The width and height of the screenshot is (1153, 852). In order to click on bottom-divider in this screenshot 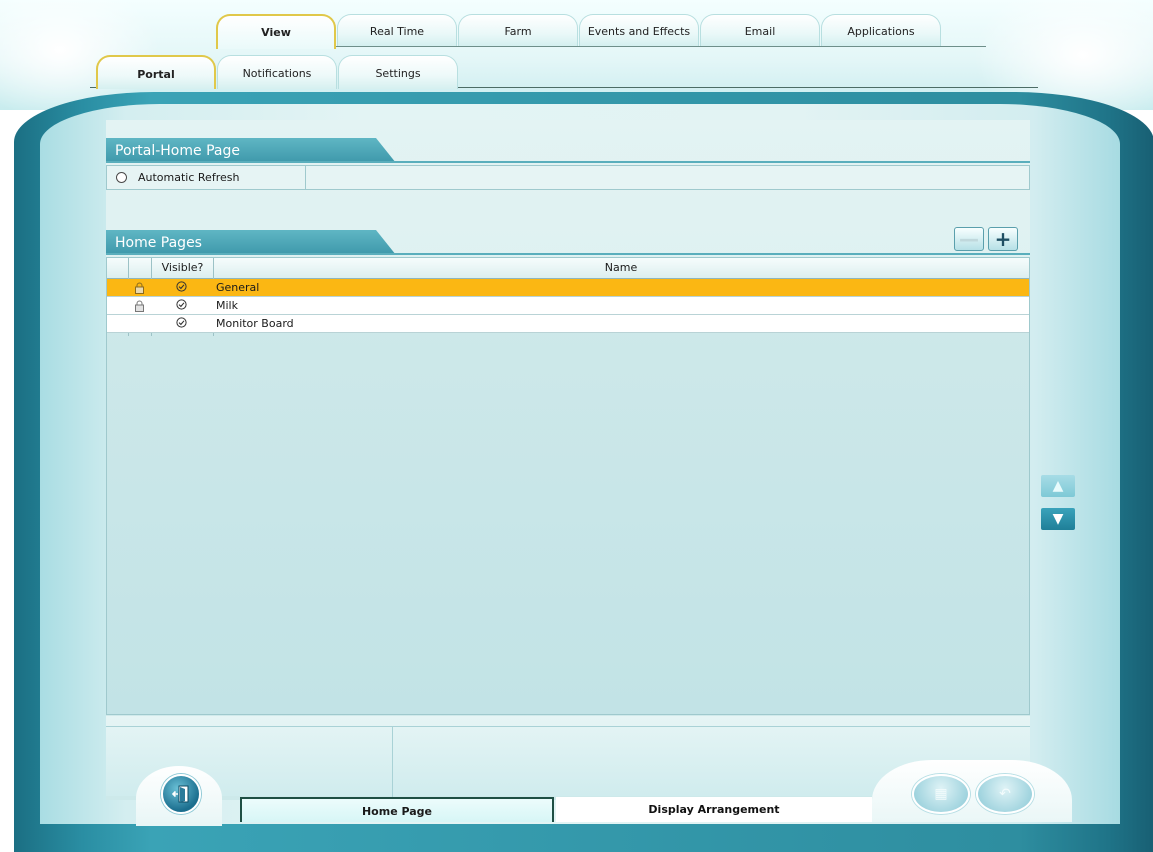, I will do `click(568, 726)`.